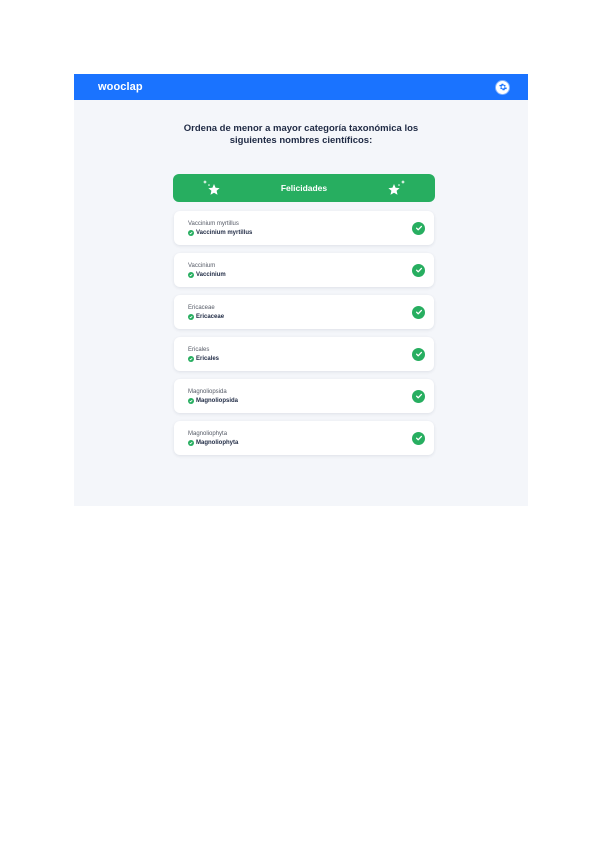  Describe the element at coordinates (213, 223) in the screenshot. I see `user-answer: Vaccinium myrtillus` at that location.